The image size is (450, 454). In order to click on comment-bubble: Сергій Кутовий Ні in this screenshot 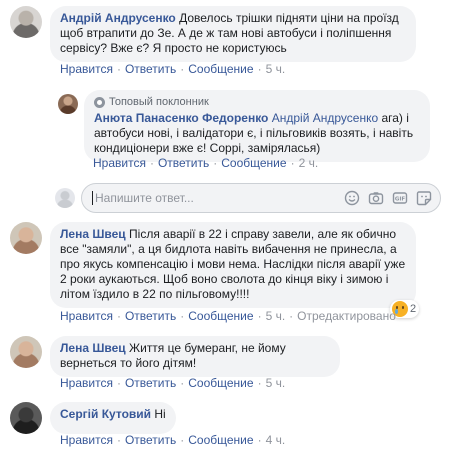, I will do `click(113, 418)`.